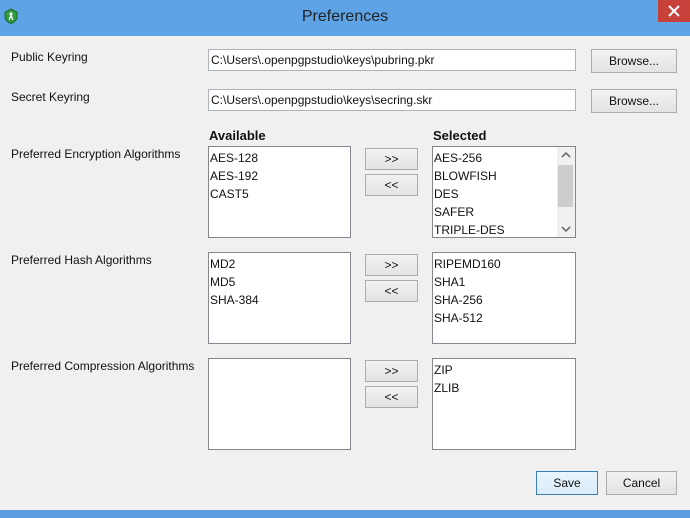 The width and height of the screenshot is (690, 518). I want to click on scroll-up-button, so click(566, 155).